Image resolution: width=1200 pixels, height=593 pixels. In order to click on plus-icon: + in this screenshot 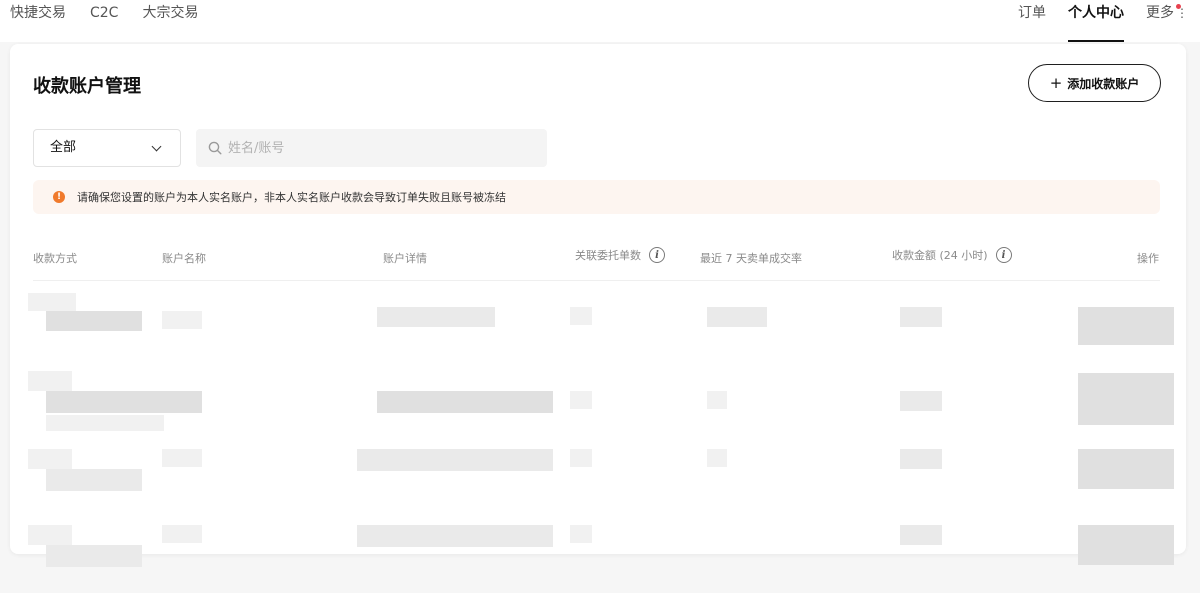, I will do `click(1056, 83)`.